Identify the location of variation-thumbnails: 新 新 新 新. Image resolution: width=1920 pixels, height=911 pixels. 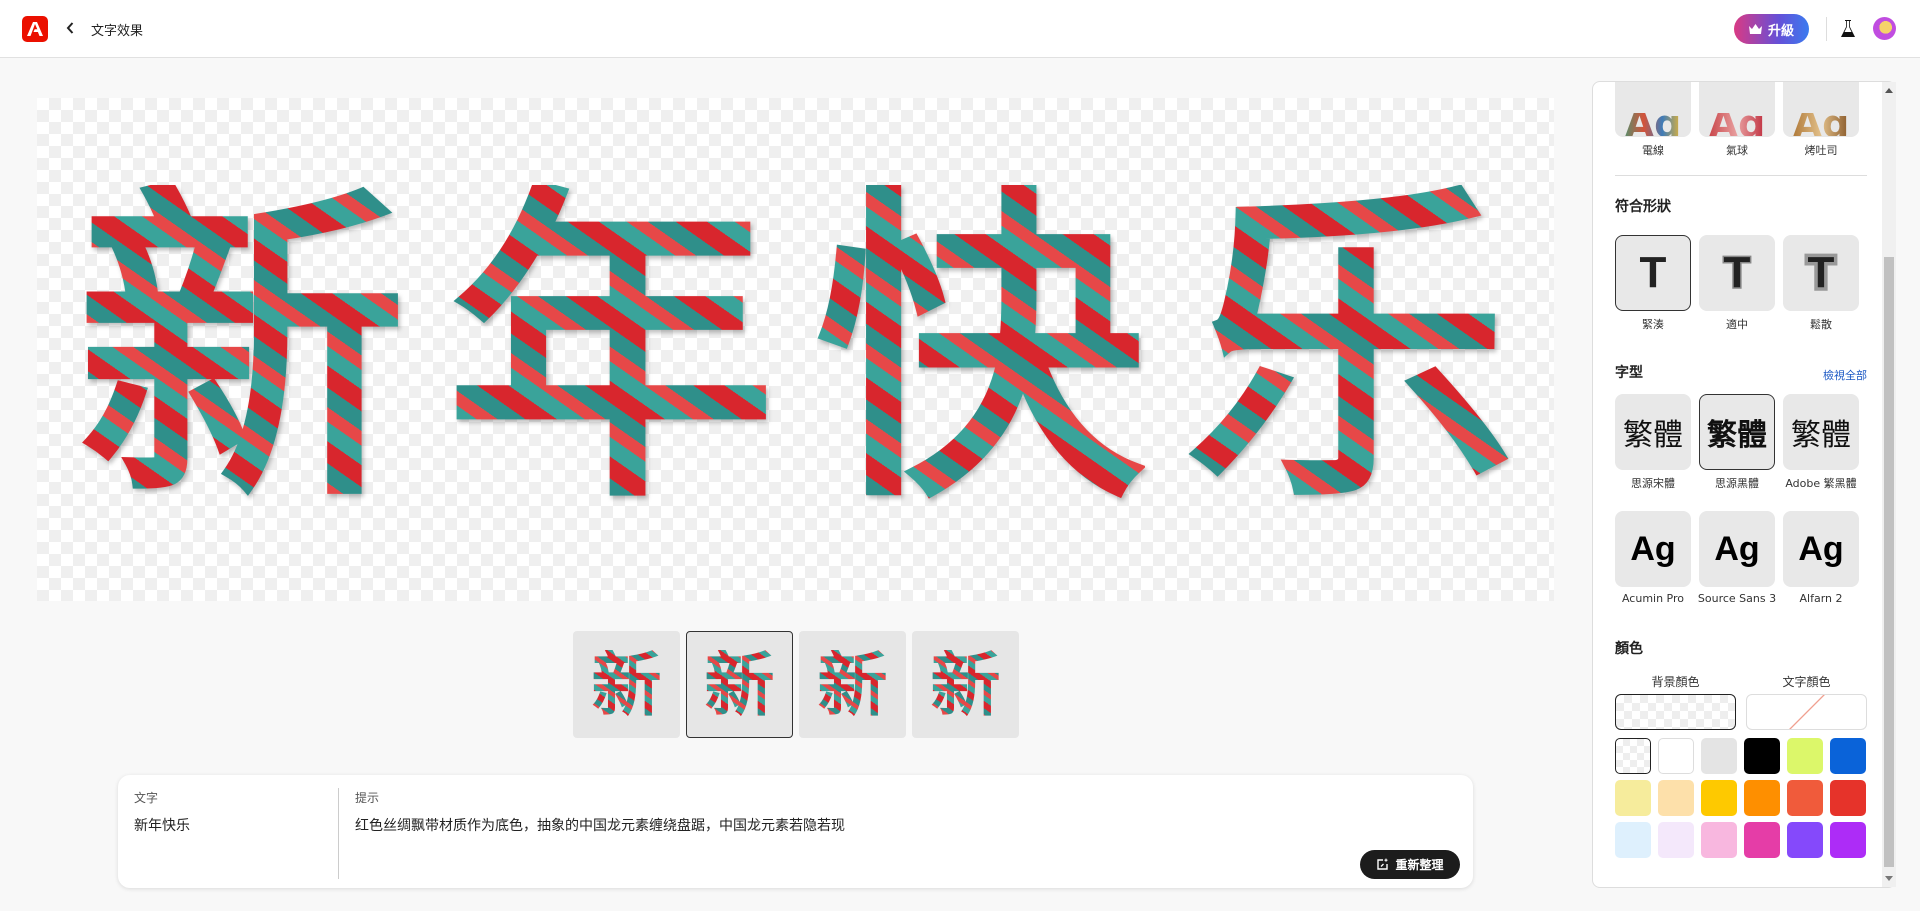
(796, 684).